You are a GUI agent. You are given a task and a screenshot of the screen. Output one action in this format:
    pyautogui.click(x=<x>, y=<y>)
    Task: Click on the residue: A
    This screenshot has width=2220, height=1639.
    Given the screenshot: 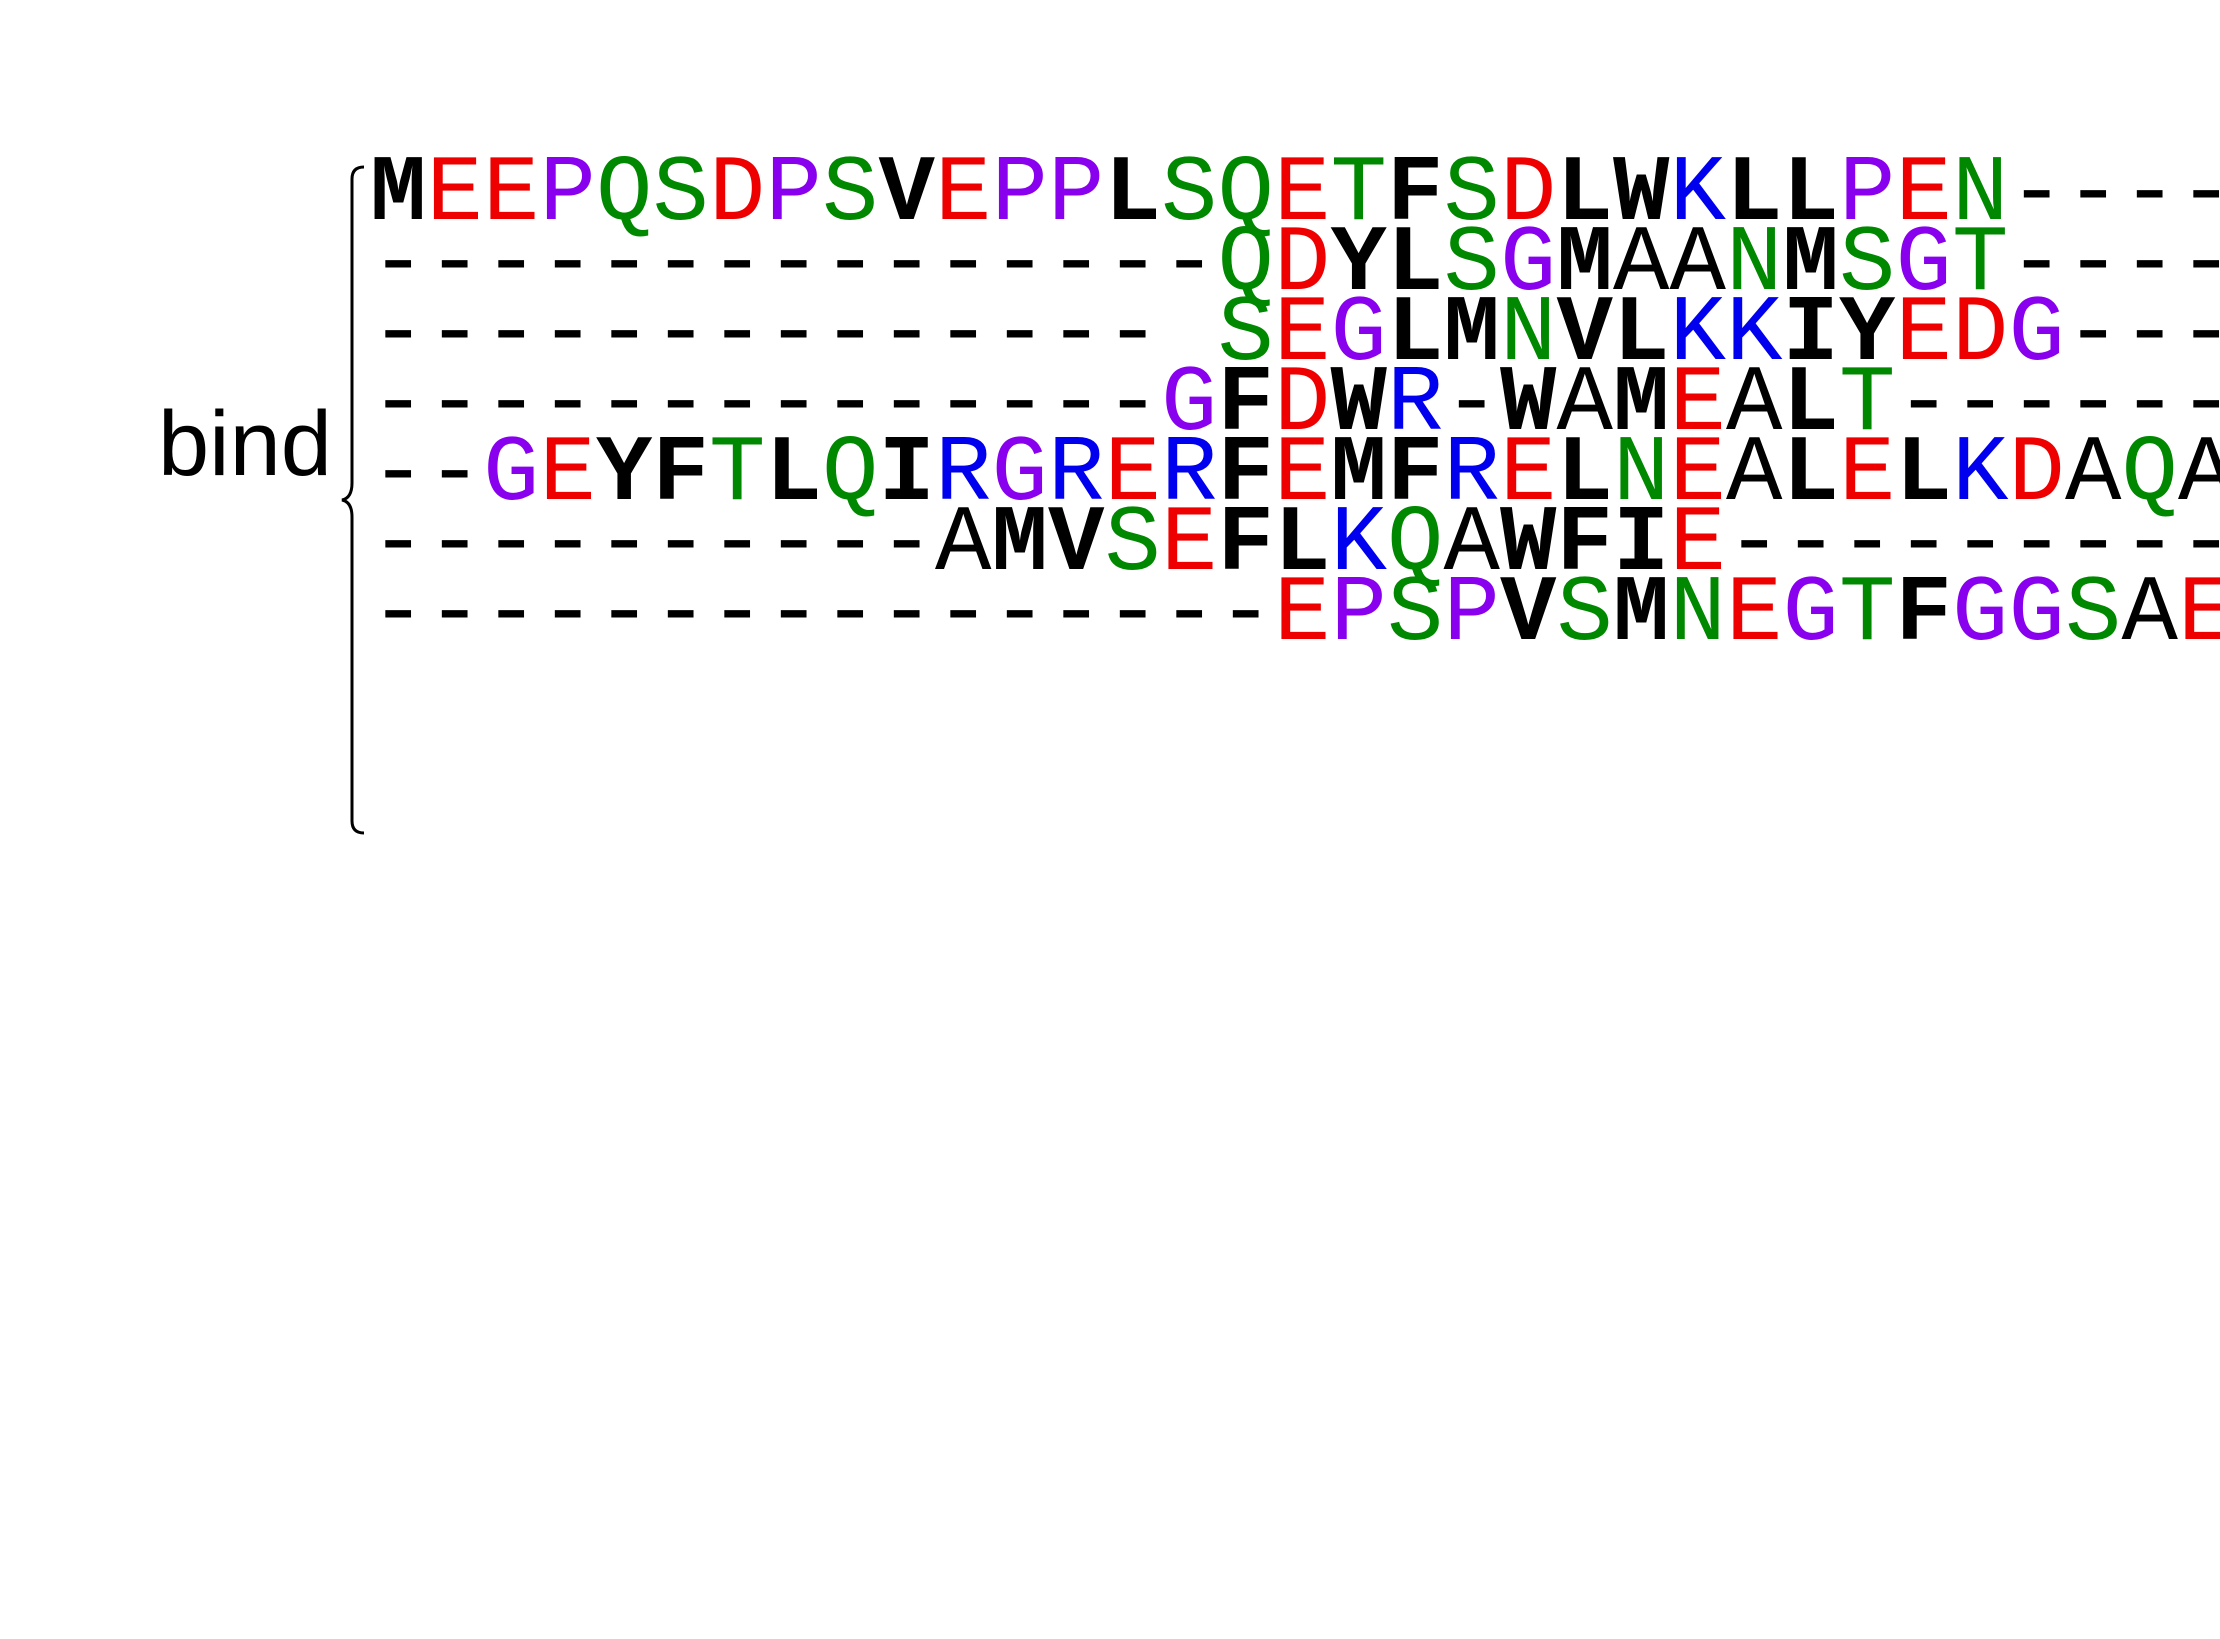 What is the action you would take?
    pyautogui.click(x=2149, y=615)
    